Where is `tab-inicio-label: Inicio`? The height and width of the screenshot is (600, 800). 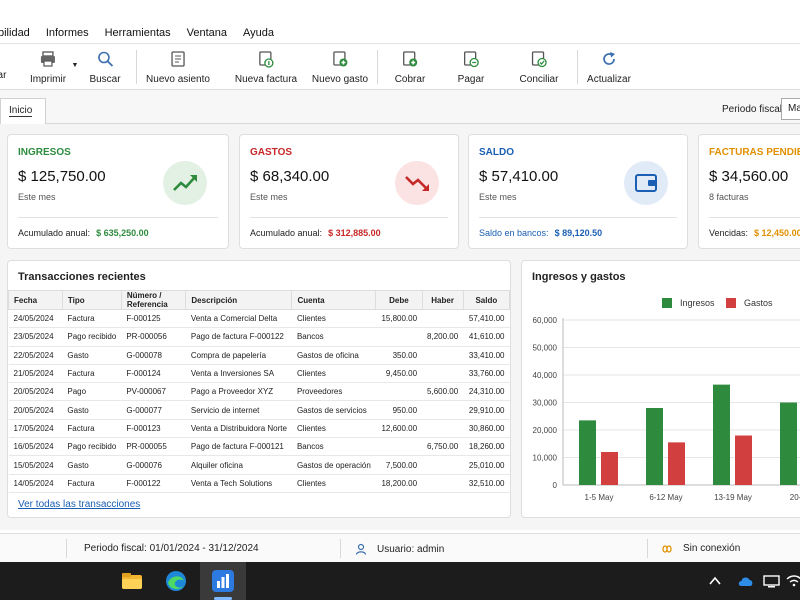
tab-inicio-label: Inicio is located at coordinates (21, 111).